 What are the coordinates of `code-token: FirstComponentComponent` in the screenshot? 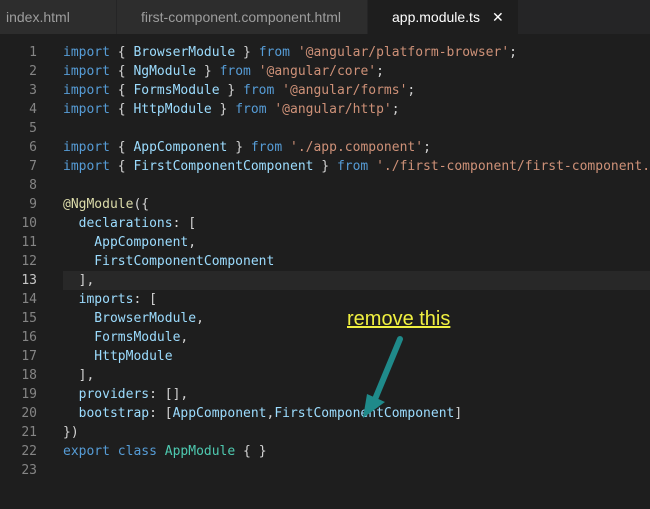 It's located at (169, 261).